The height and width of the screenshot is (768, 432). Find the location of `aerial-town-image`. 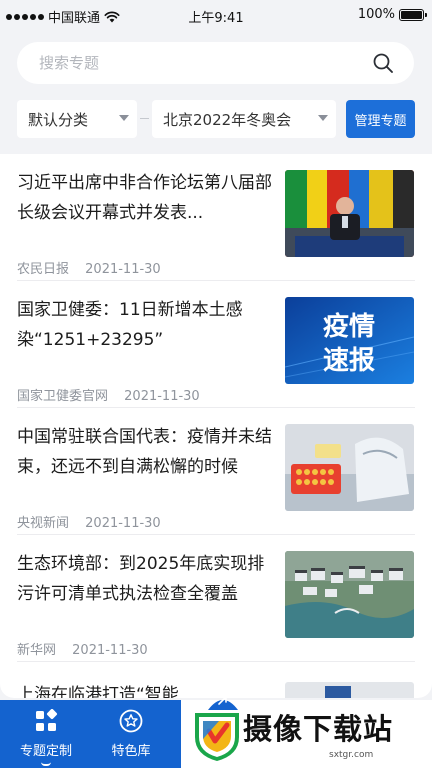

aerial-town-image is located at coordinates (349, 594).